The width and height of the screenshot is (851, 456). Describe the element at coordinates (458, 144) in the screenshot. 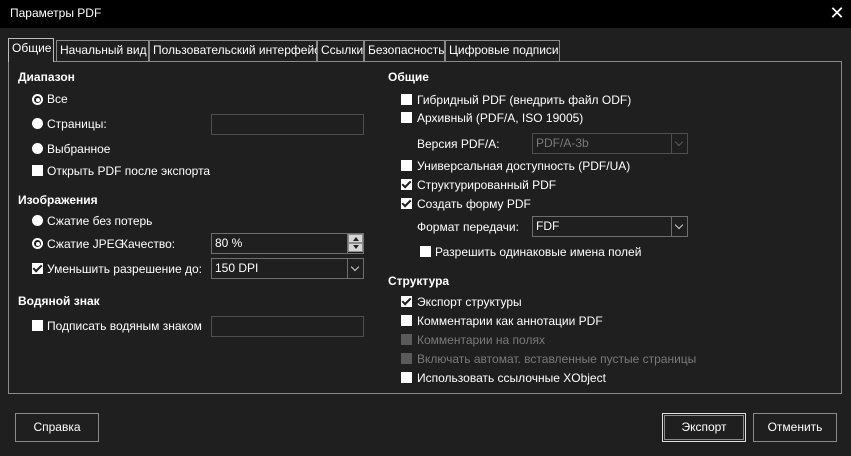

I see `pdfa-version-label: Версия PDF/A:` at that location.